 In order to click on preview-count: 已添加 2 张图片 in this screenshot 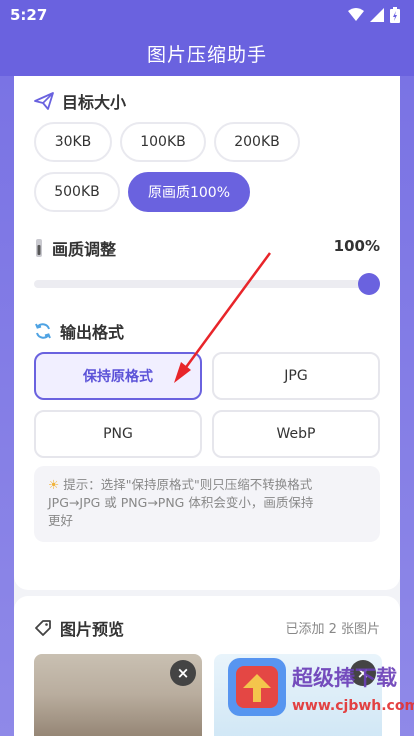, I will do `click(332, 629)`.